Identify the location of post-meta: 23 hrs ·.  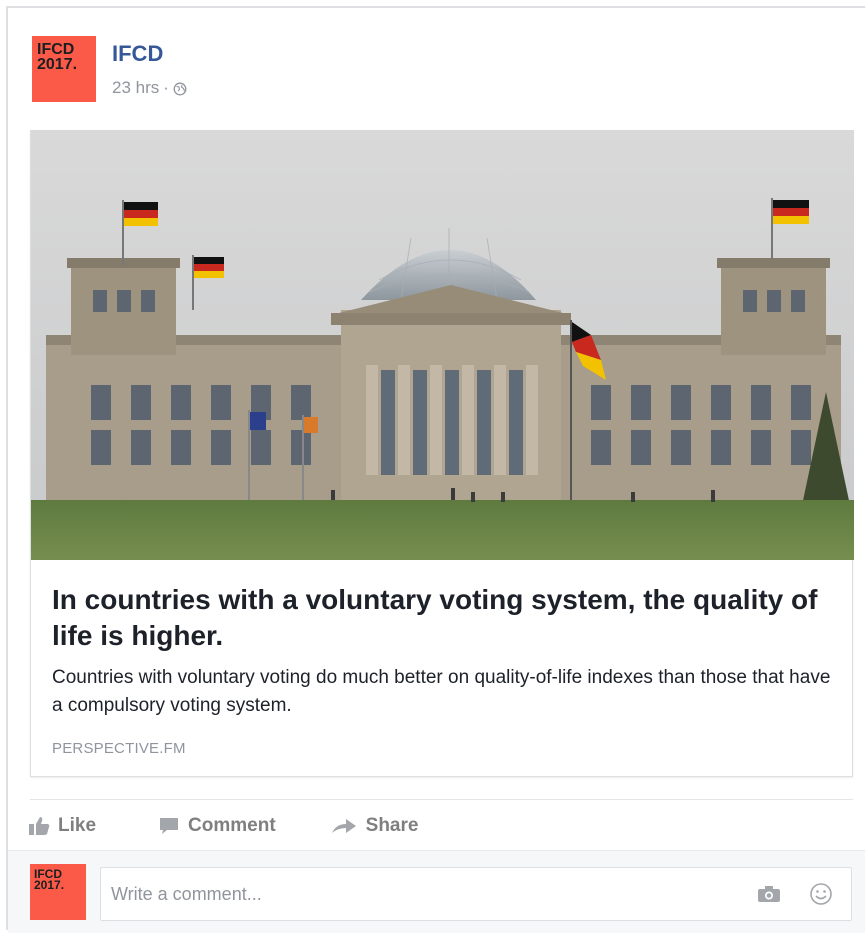
(149, 88).